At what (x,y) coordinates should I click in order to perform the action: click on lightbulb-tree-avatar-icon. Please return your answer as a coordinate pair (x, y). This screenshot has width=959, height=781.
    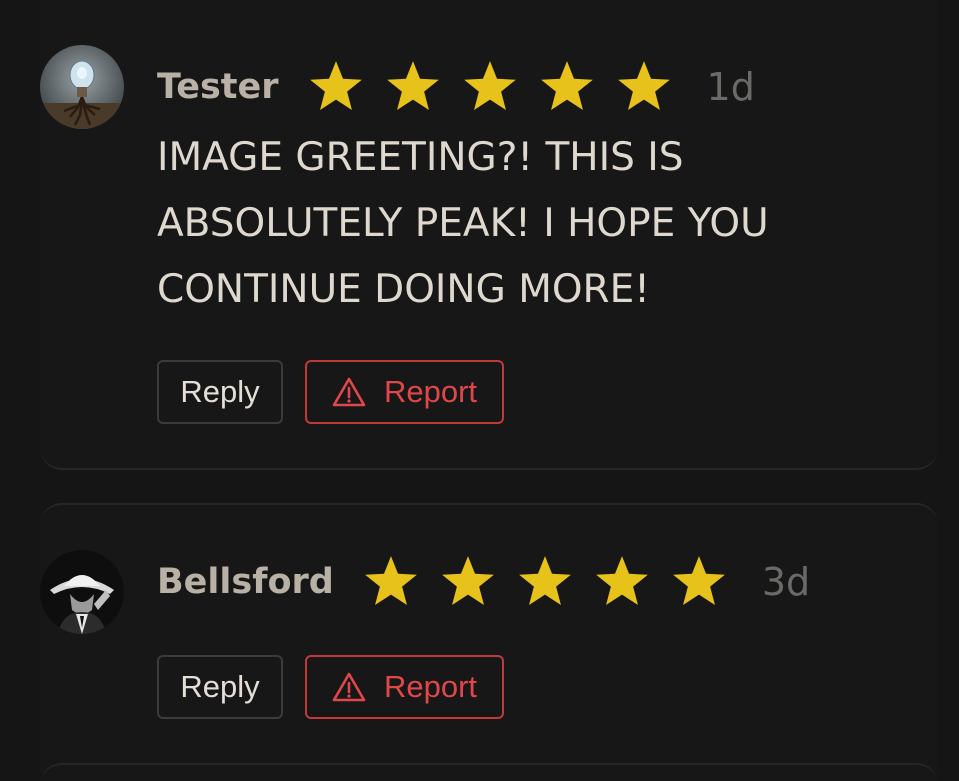
    Looking at the image, I should click on (82, 87).